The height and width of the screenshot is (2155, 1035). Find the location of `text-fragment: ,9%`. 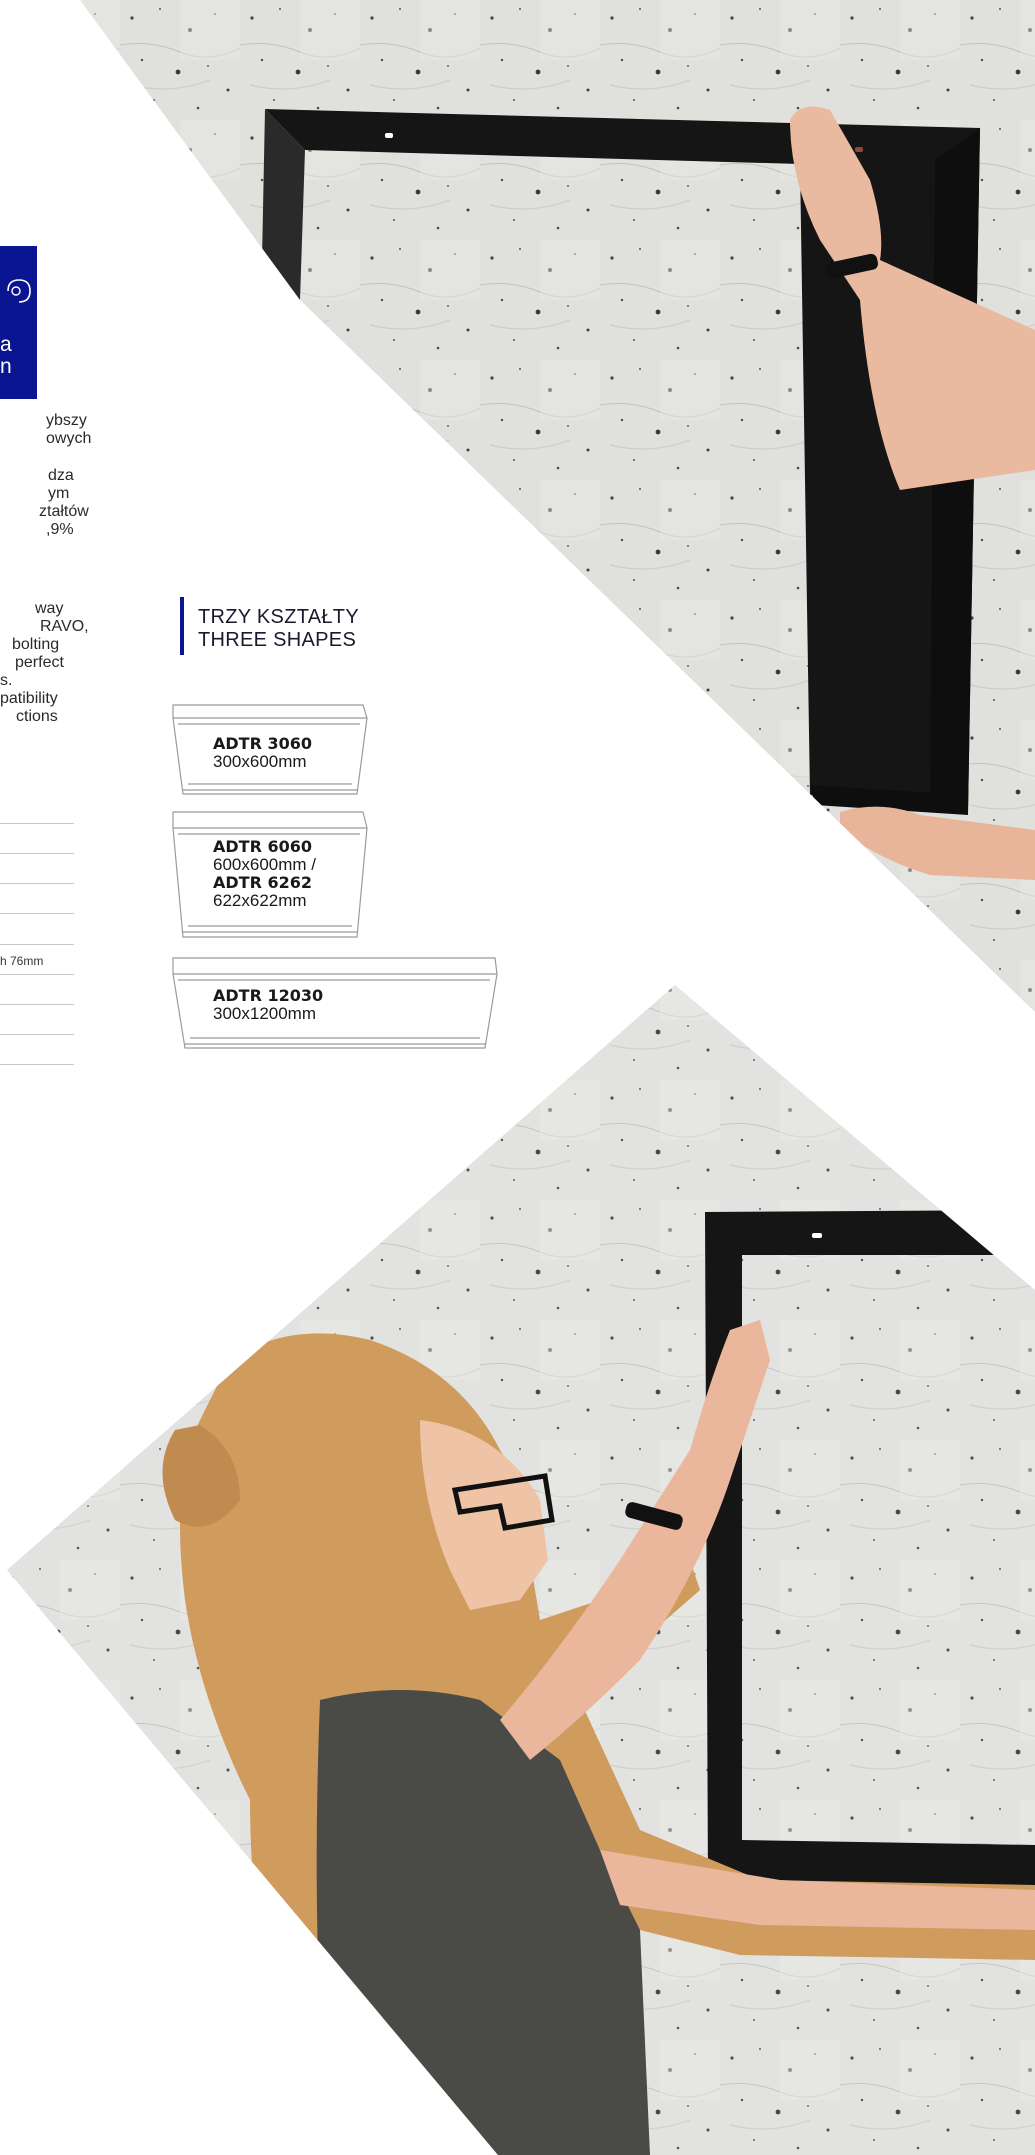

text-fragment: ,9% is located at coordinates (60, 529).